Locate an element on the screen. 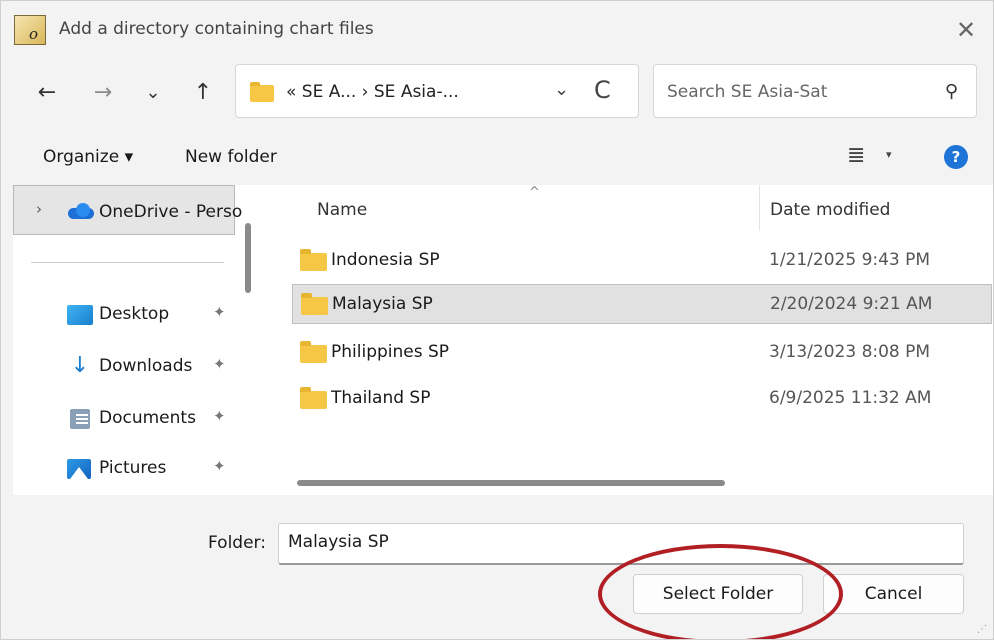  sidebar-item-label: Desktop is located at coordinates (134, 314).